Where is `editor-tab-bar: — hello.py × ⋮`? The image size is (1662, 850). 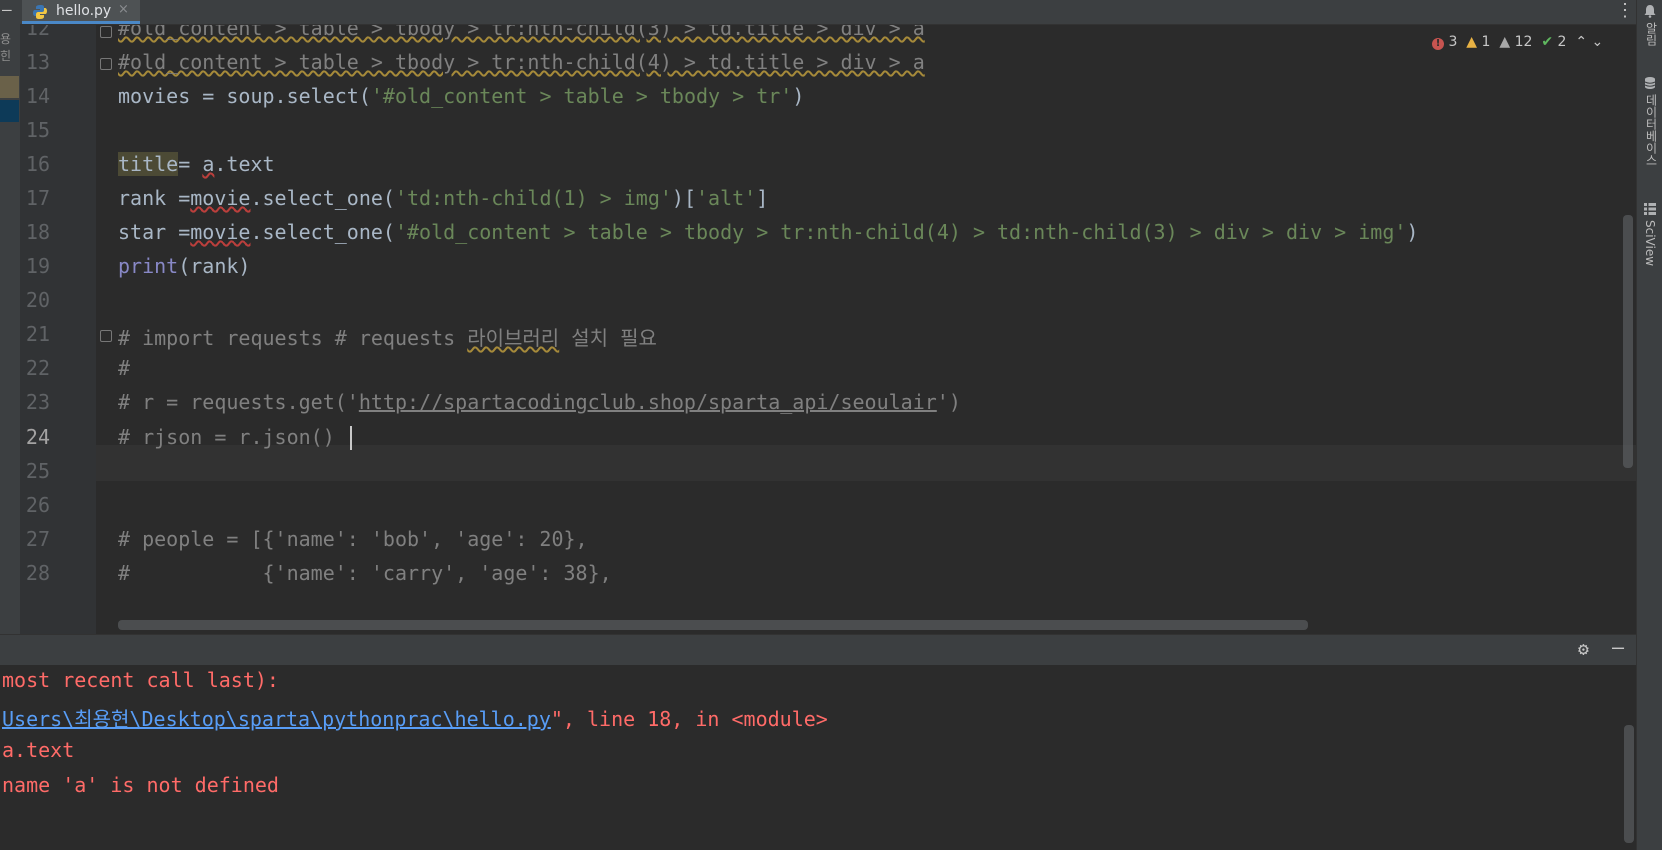
editor-tab-bar: — hello.py × ⋮ is located at coordinates (818, 12).